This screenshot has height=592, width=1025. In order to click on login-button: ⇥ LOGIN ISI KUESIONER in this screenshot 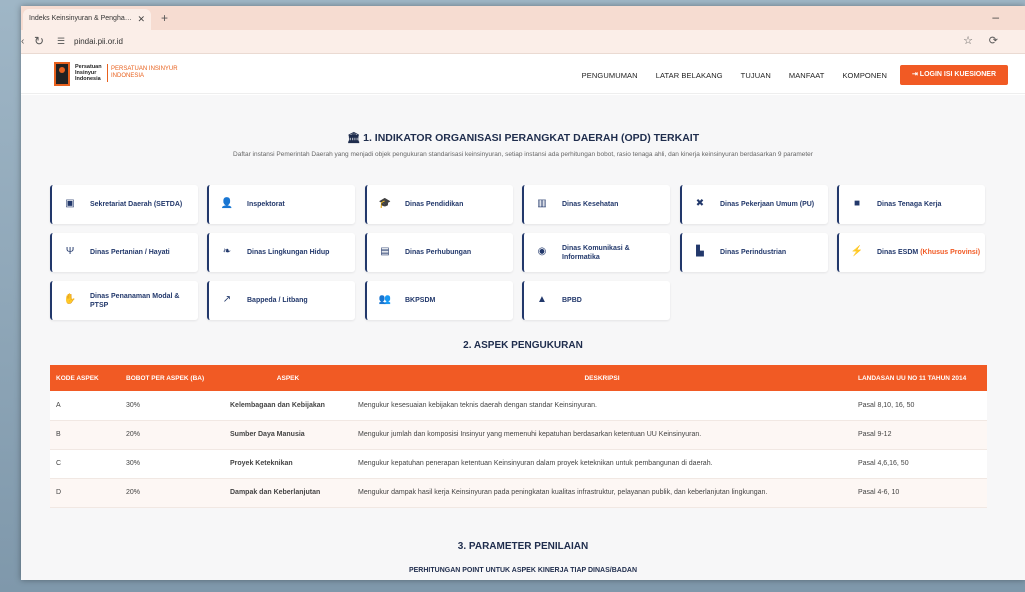, I will do `click(954, 75)`.